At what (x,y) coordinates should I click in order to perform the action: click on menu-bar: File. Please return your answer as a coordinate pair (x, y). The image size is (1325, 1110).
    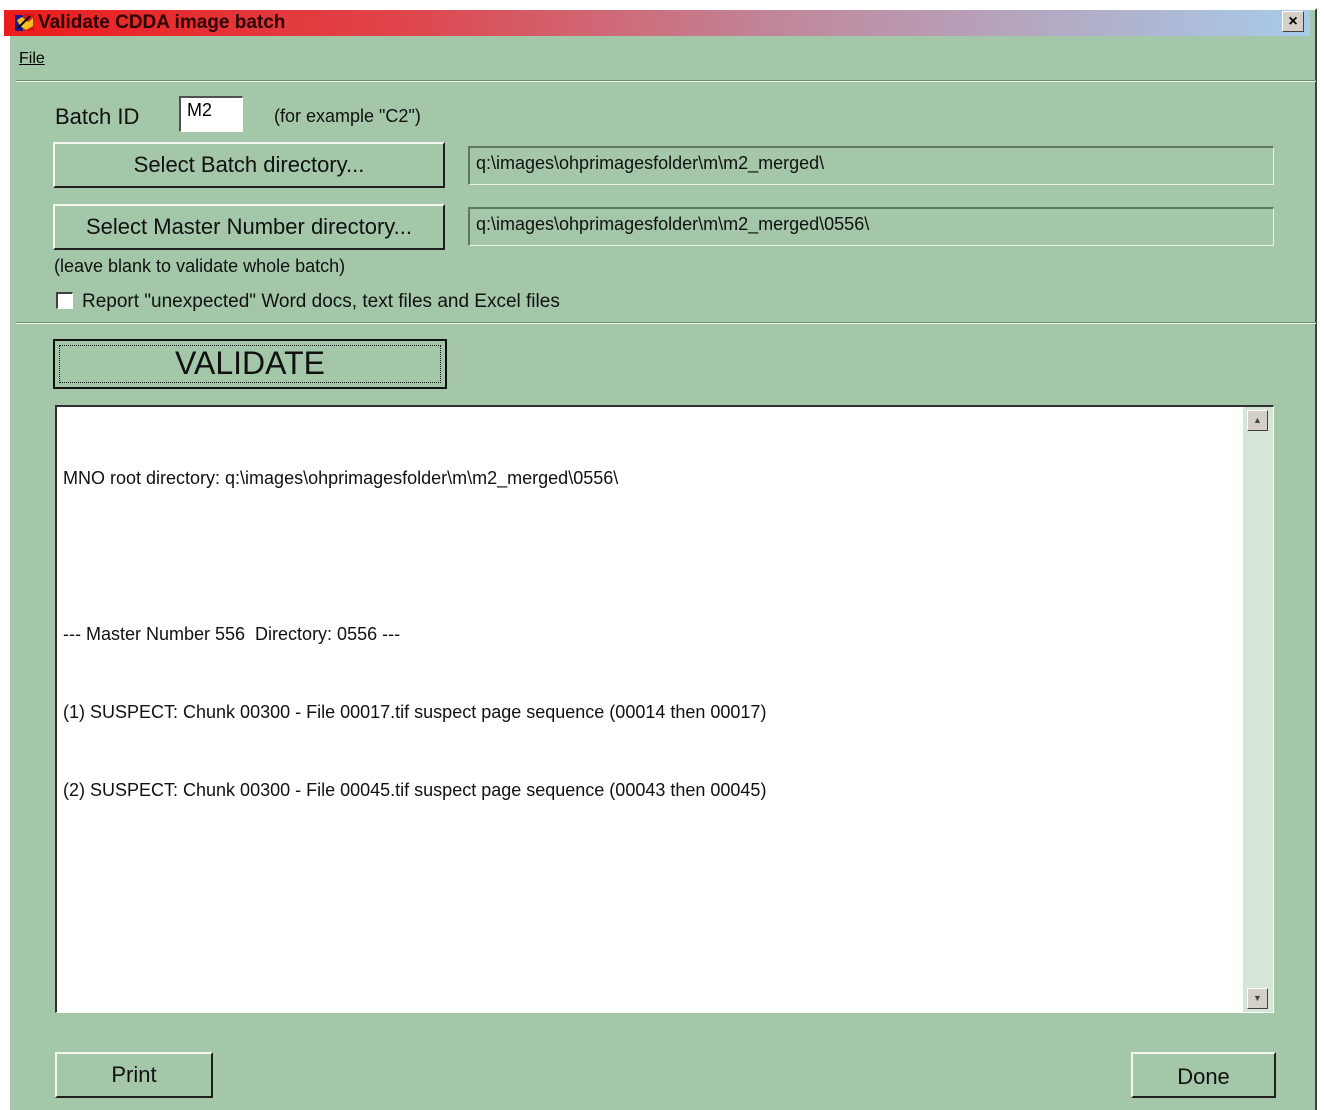
    Looking at the image, I should click on (32, 59).